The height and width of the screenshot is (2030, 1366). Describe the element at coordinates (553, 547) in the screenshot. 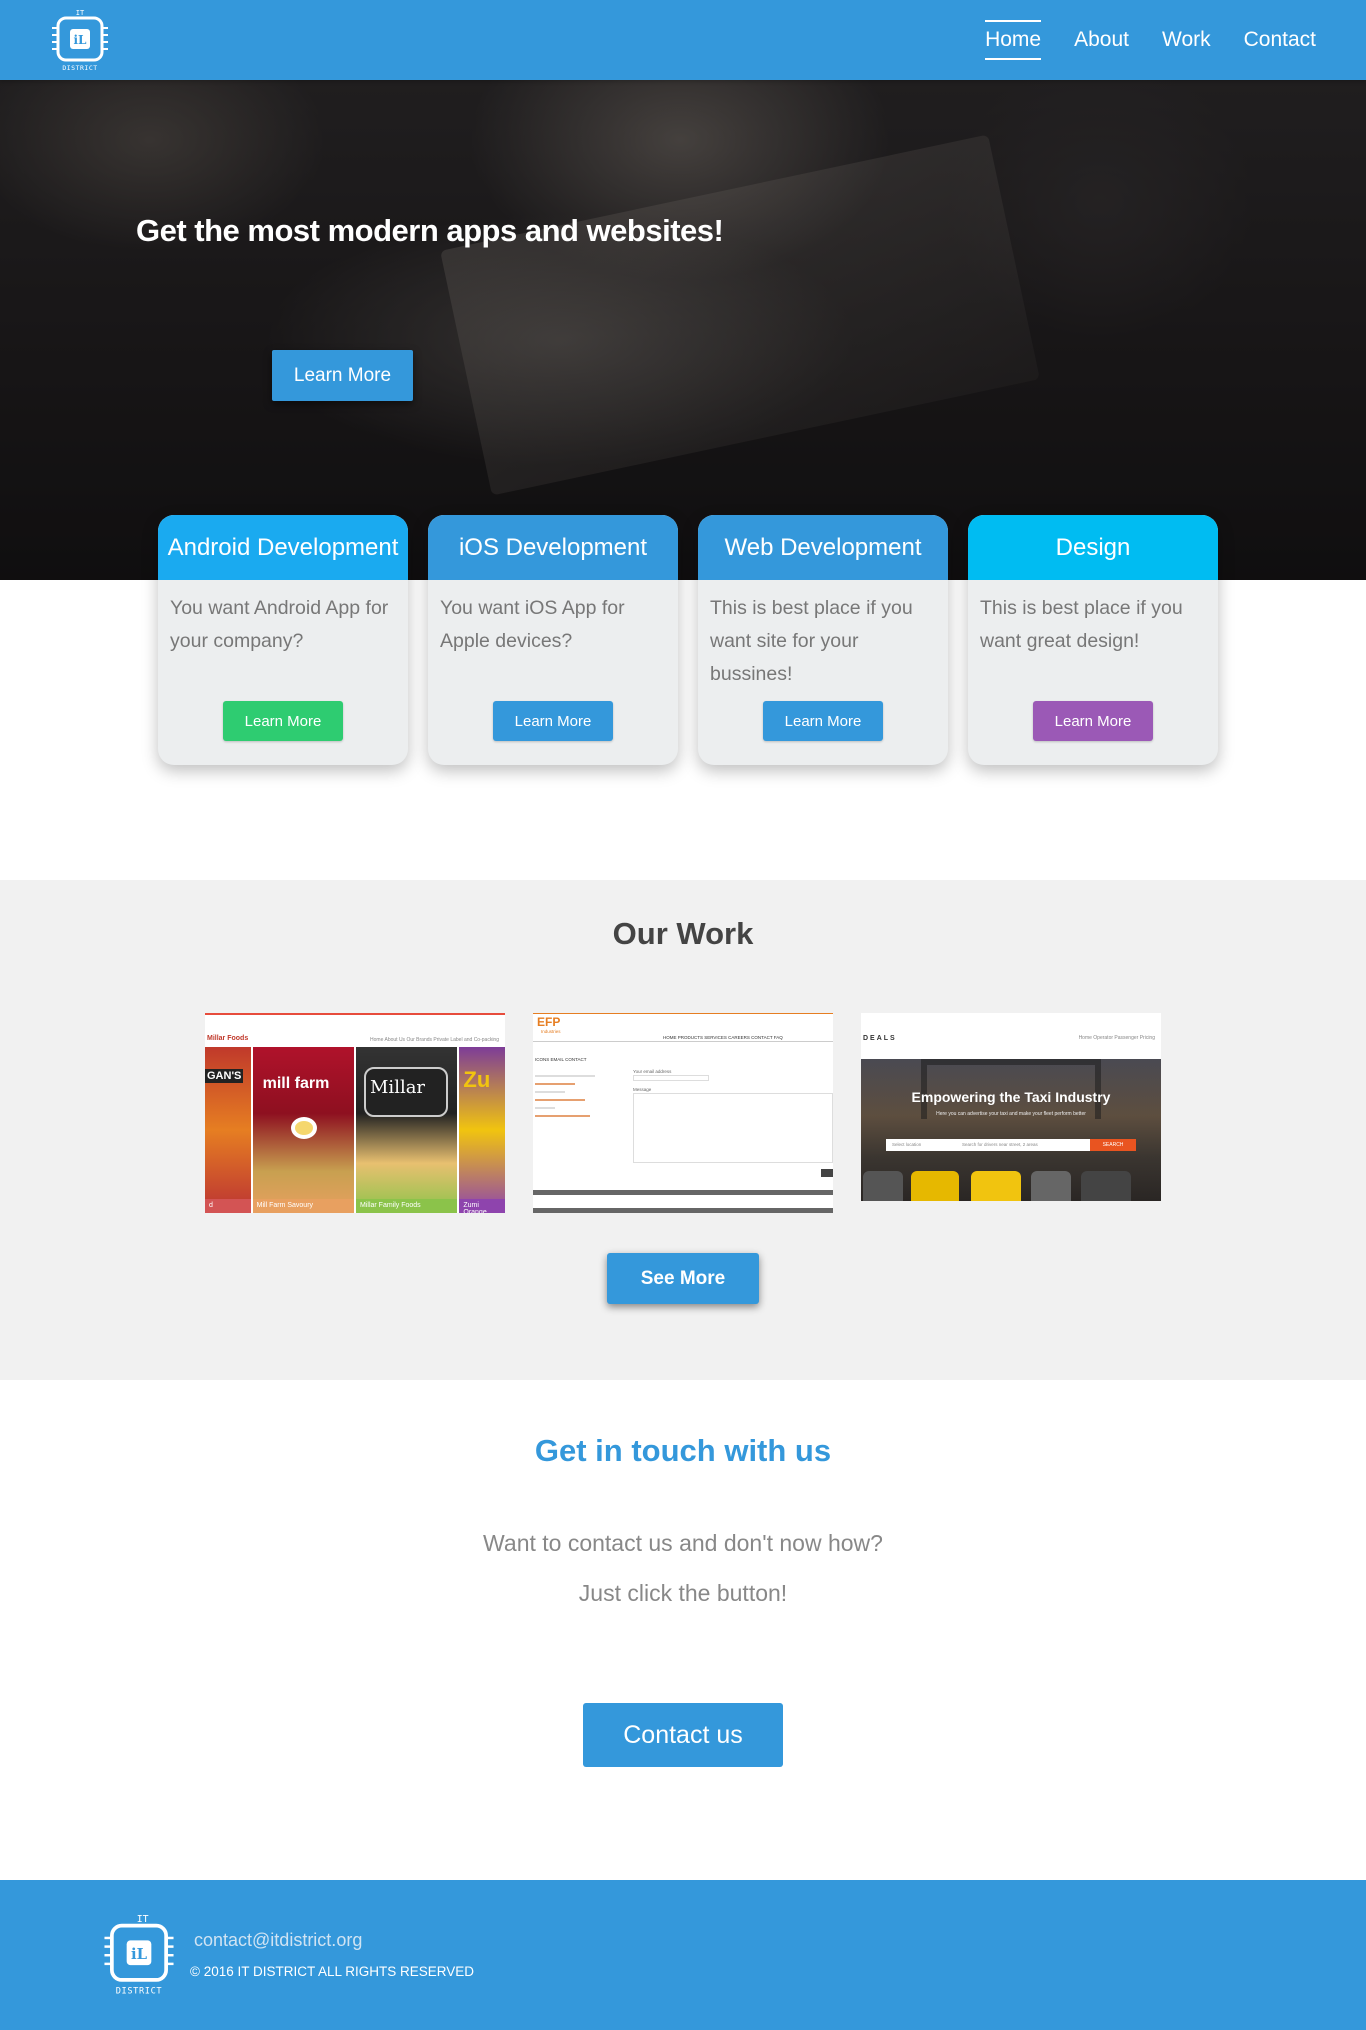

I see `service-card-title: iOS Development` at that location.